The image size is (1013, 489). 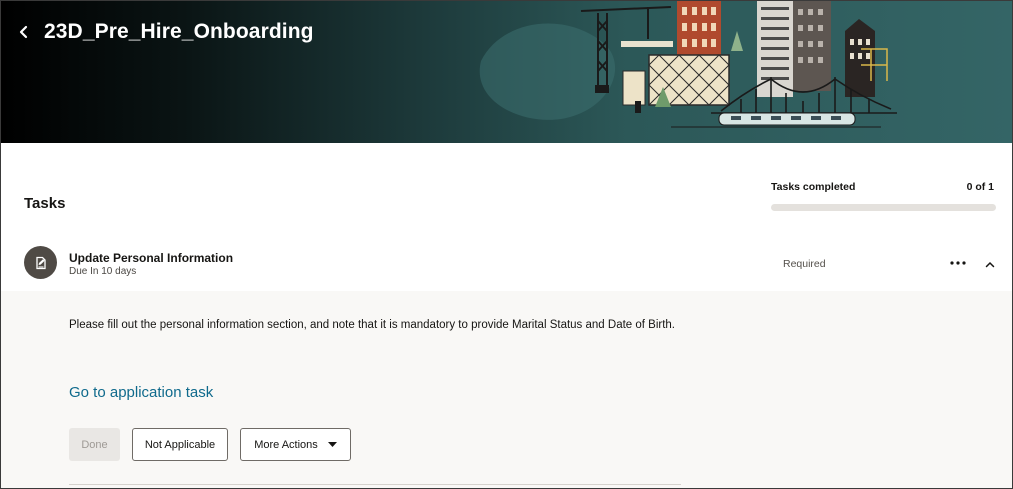 I want to click on more-horizontal-icon, so click(x=958, y=263).